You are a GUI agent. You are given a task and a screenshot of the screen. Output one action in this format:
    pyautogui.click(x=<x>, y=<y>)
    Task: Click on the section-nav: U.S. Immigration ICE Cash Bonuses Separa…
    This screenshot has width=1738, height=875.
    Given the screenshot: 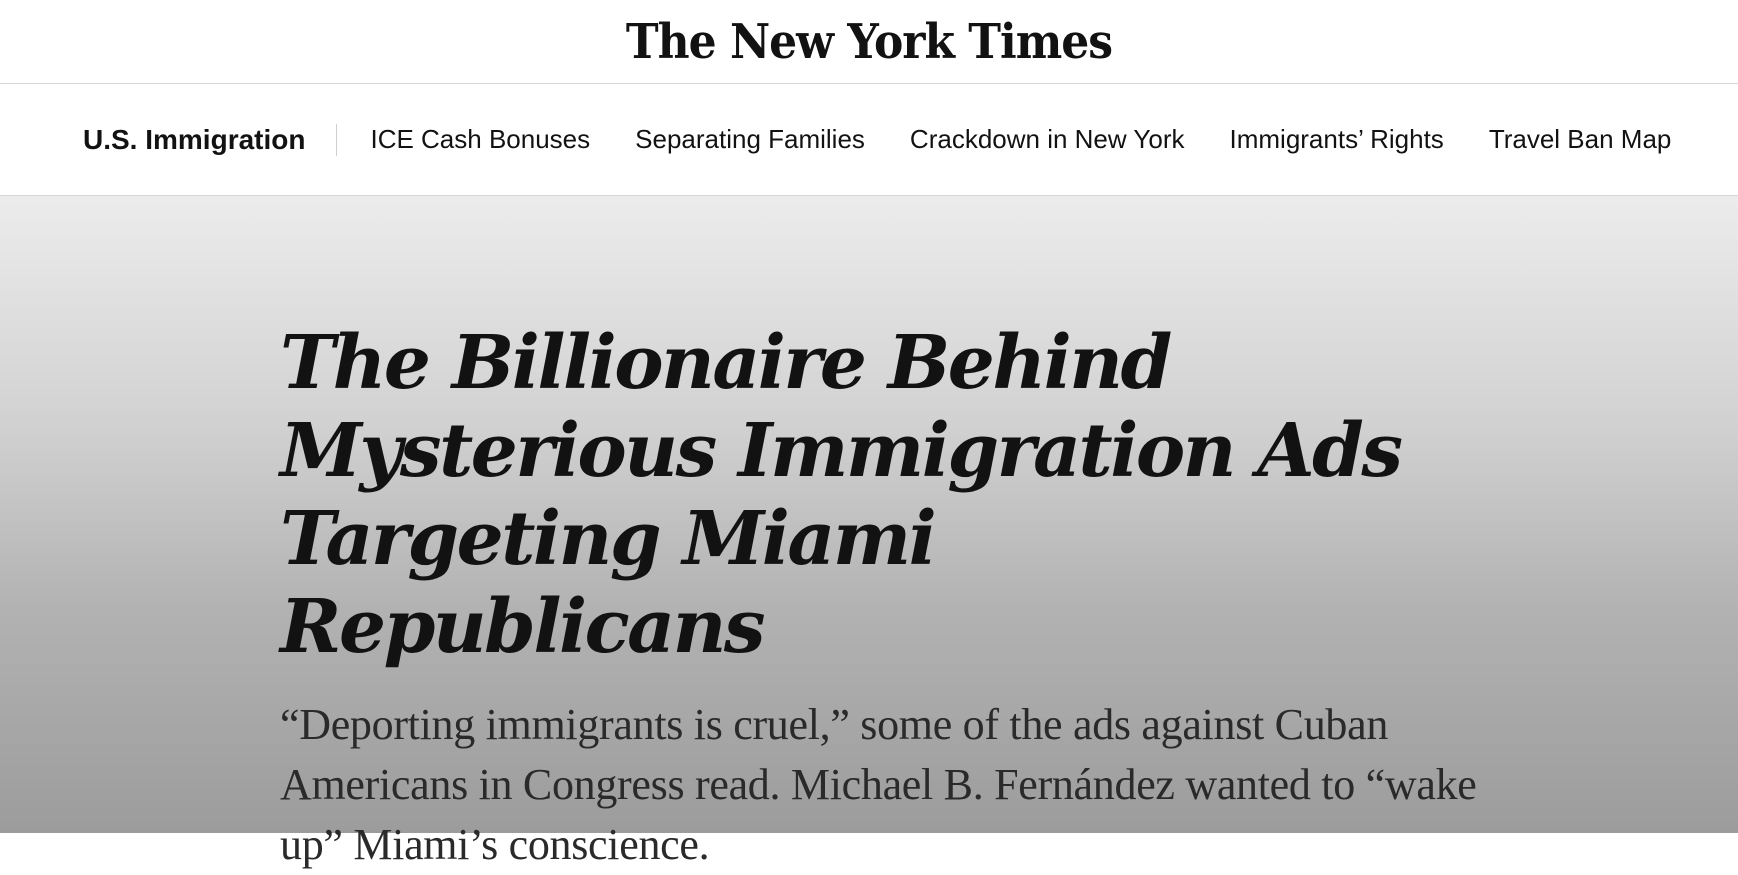 What is the action you would take?
    pyautogui.click(x=869, y=140)
    